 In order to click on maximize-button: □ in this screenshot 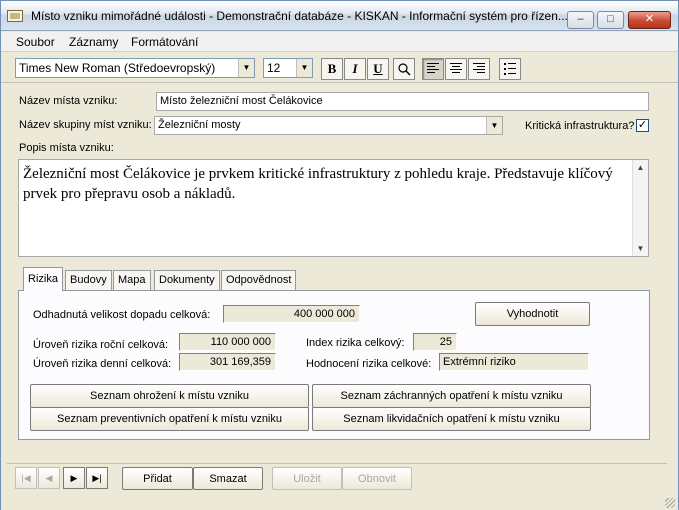, I will do `click(610, 20)`.